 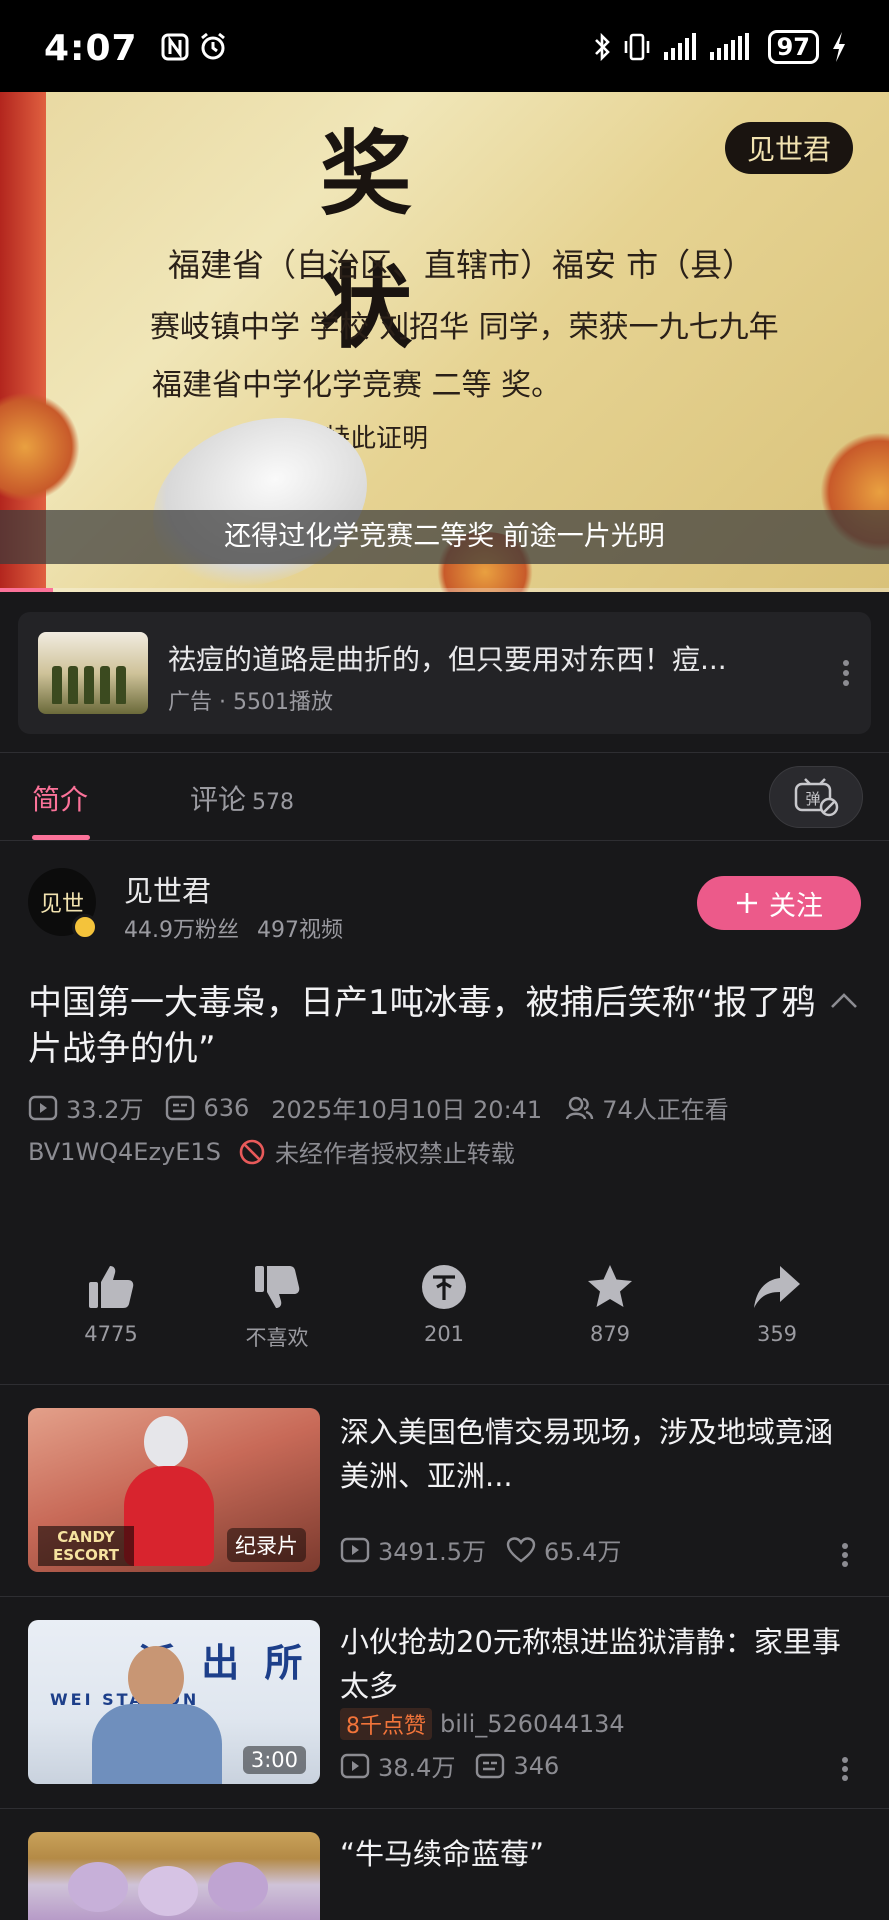 What do you see at coordinates (536, 1765) in the screenshot?
I see `danmaku-count: 346` at bounding box center [536, 1765].